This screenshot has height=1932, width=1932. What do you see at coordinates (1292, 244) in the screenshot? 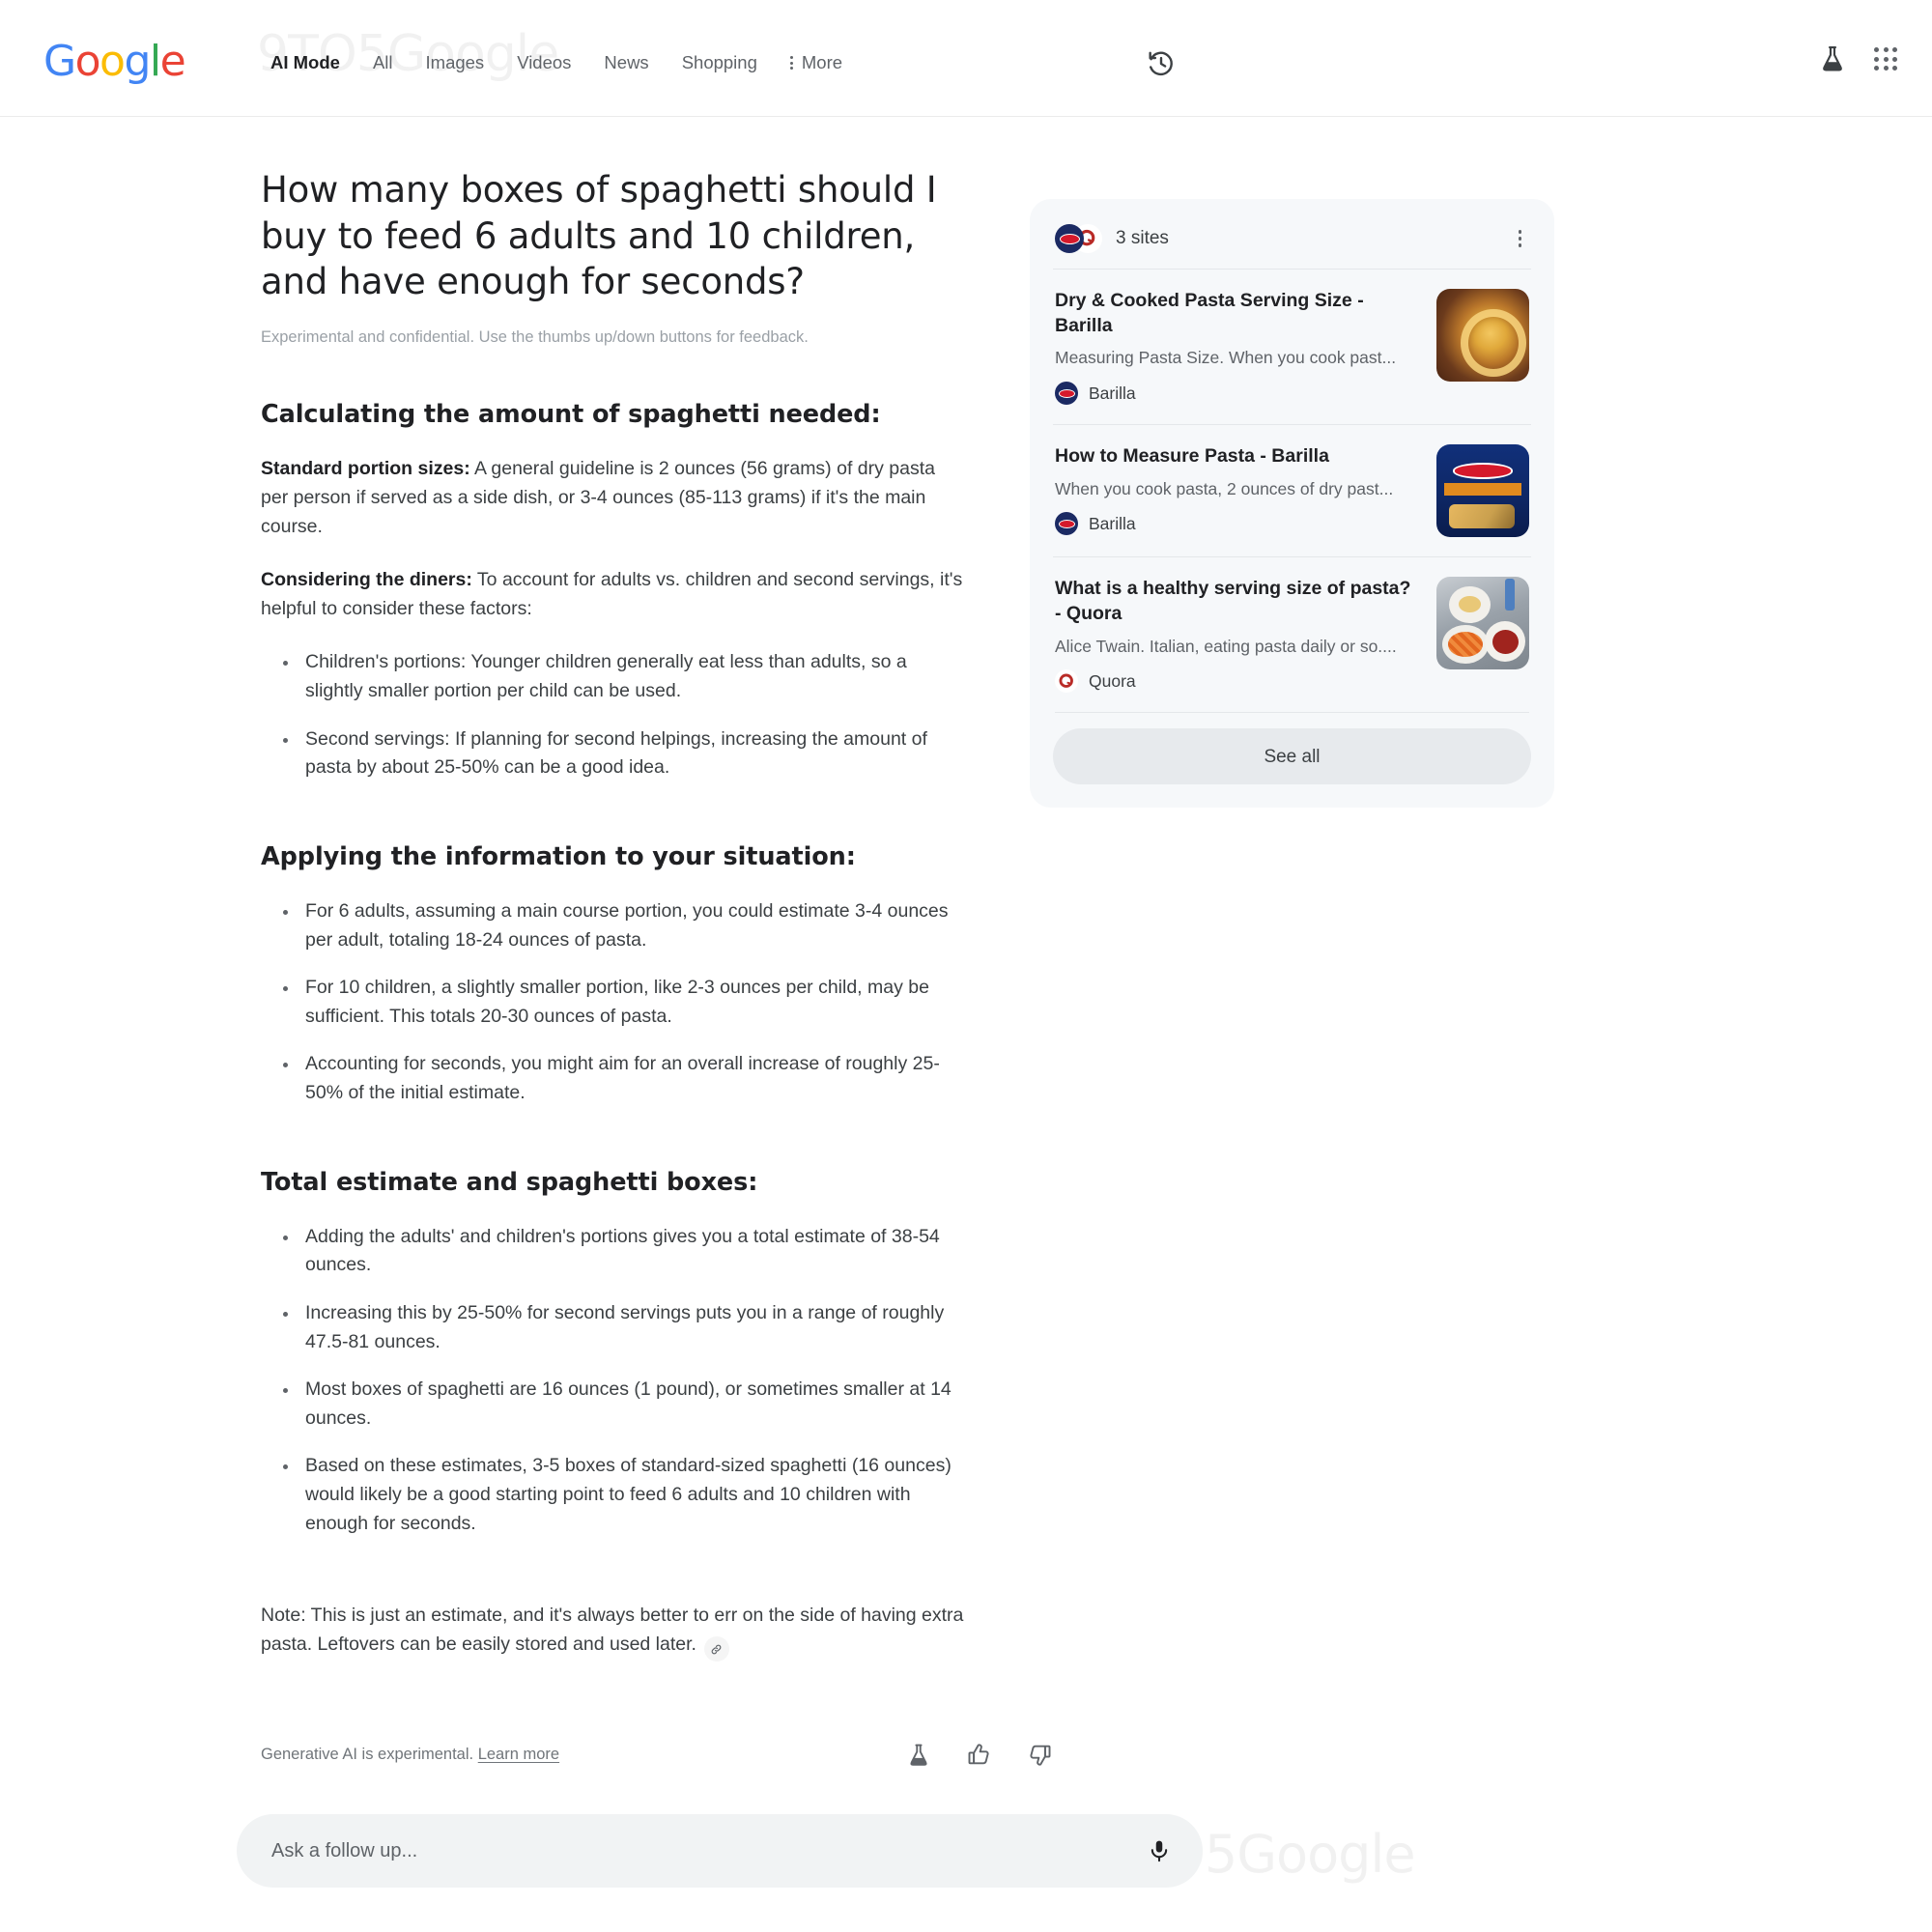
I see `sources-card-header: 3 sites` at bounding box center [1292, 244].